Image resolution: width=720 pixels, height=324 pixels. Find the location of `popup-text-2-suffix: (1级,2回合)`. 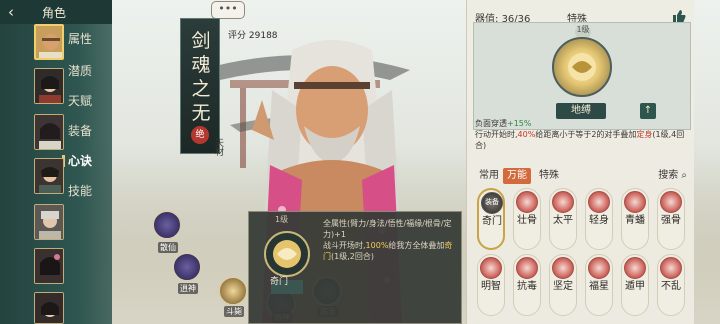

popup-text-2-suffix: (1级,2回合) is located at coordinates (352, 256).